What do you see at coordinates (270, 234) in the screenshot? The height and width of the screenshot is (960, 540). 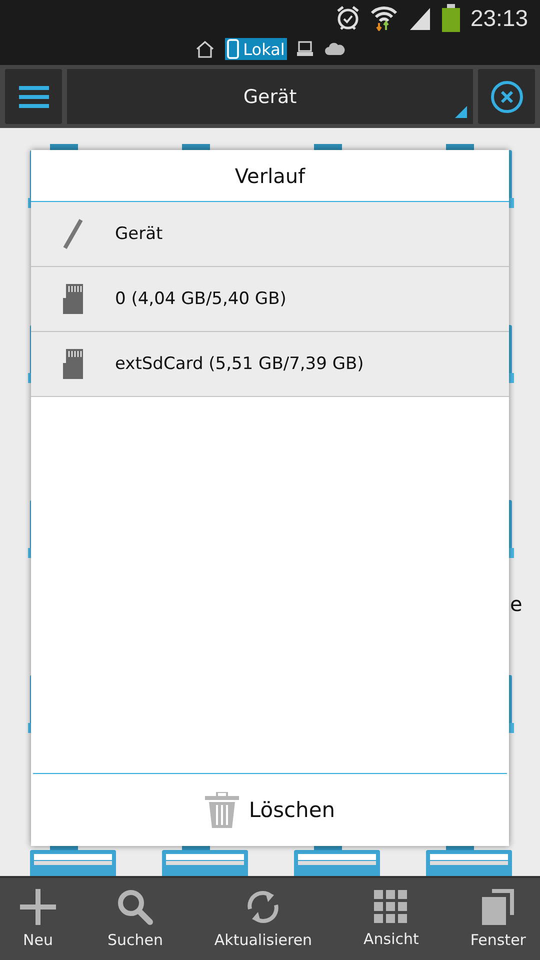 I see `history-item: Gerät` at bounding box center [270, 234].